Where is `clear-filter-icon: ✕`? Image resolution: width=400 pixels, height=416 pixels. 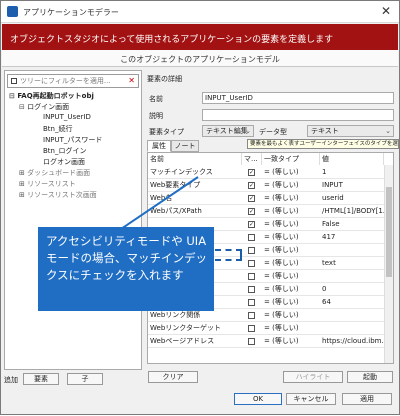 clear-filter-icon: ✕ is located at coordinates (131, 80).